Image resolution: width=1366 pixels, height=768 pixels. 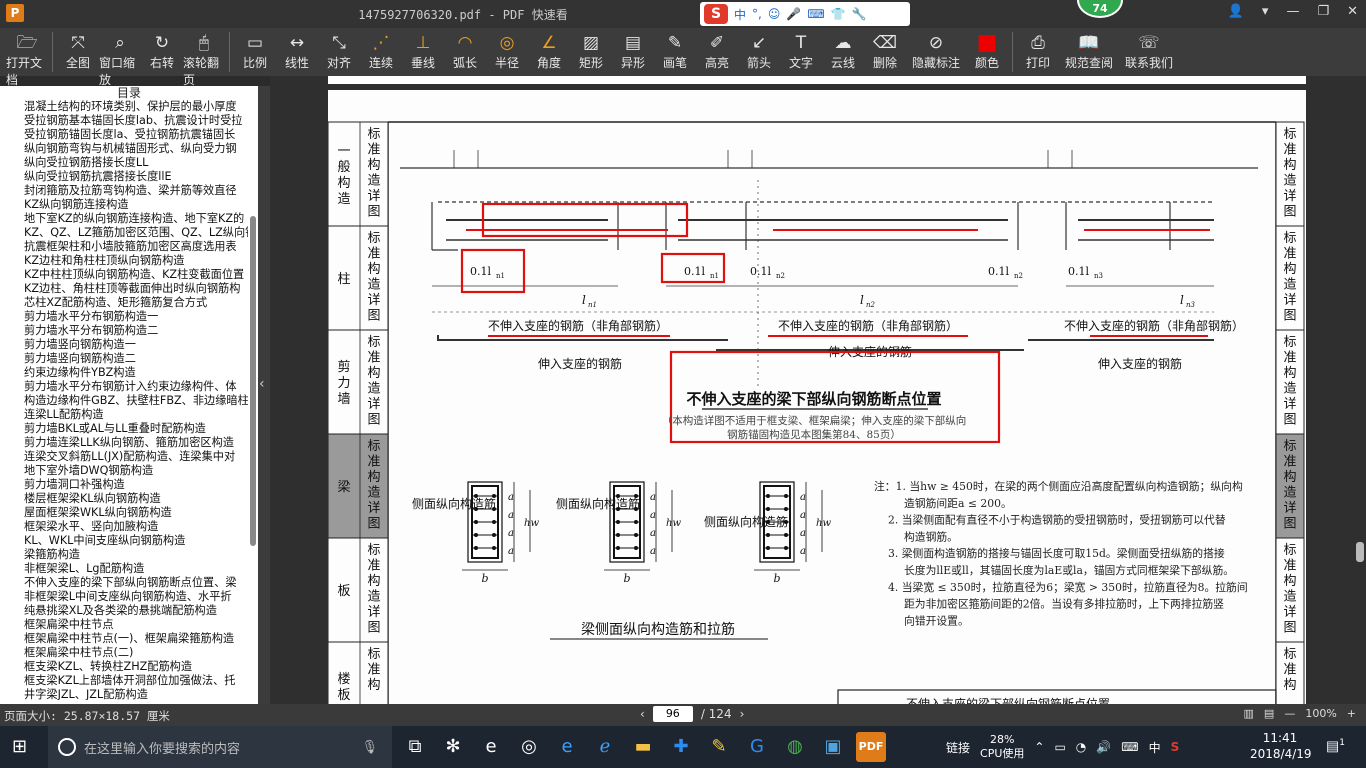 I want to click on toc-item: 框架梁水平、竖向加腋构造, so click(x=136, y=527).